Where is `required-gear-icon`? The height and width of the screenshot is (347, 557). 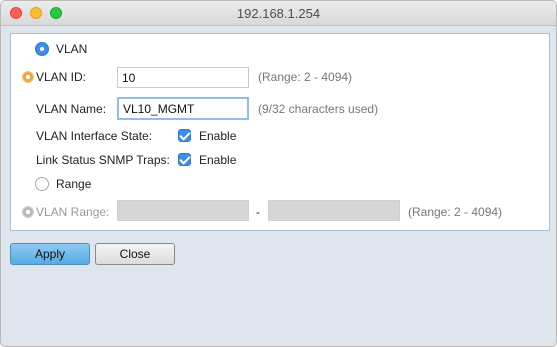
required-gear-icon is located at coordinates (28, 77).